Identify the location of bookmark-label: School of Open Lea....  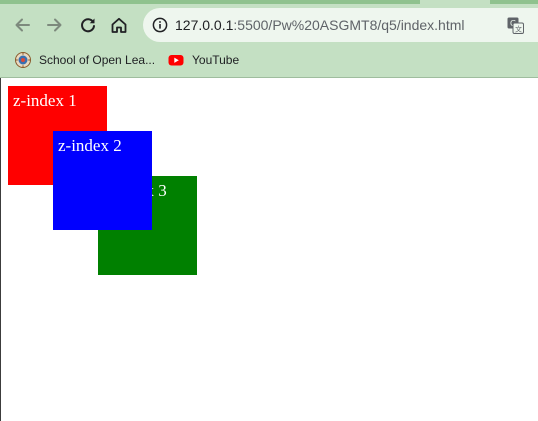
(97, 60).